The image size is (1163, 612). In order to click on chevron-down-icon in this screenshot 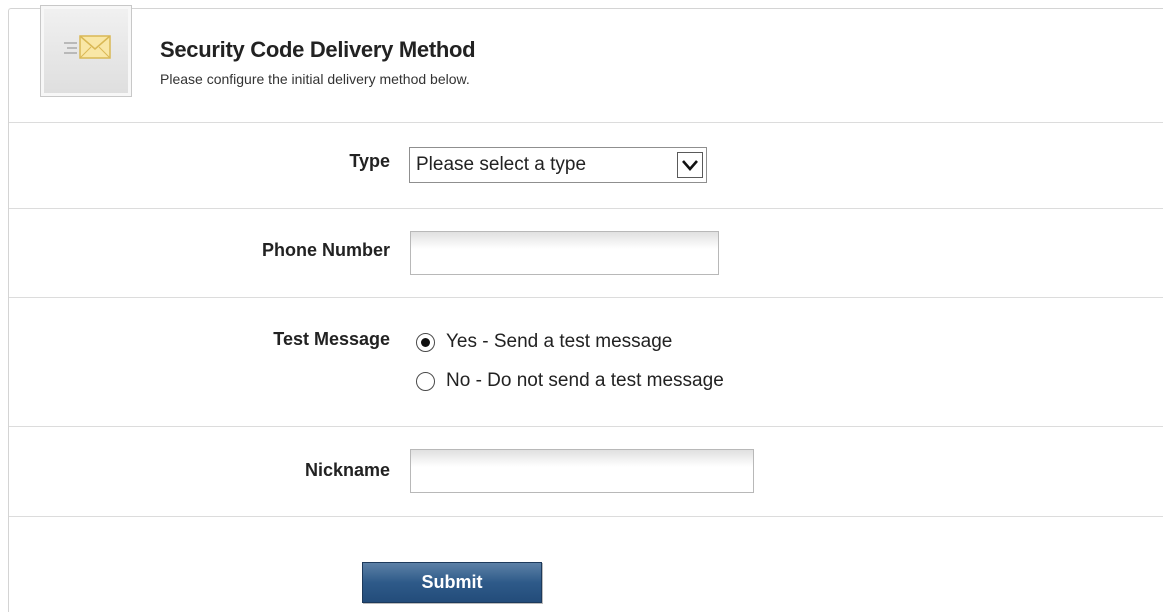, I will do `click(690, 165)`.